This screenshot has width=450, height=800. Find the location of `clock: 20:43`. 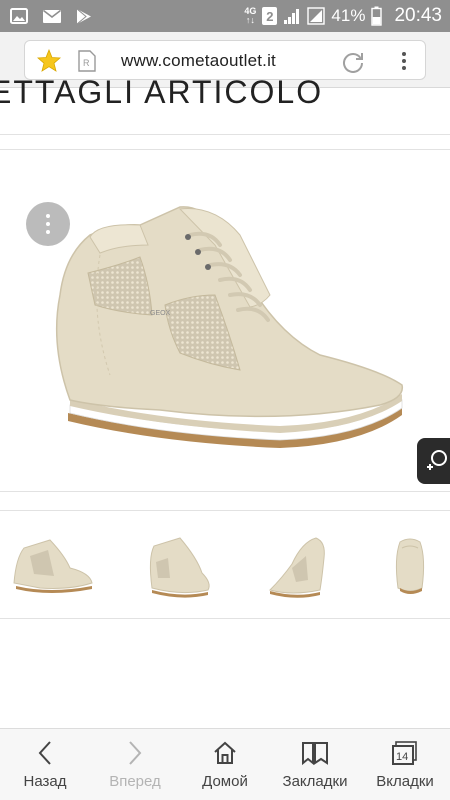

clock: 20:43 is located at coordinates (418, 15).